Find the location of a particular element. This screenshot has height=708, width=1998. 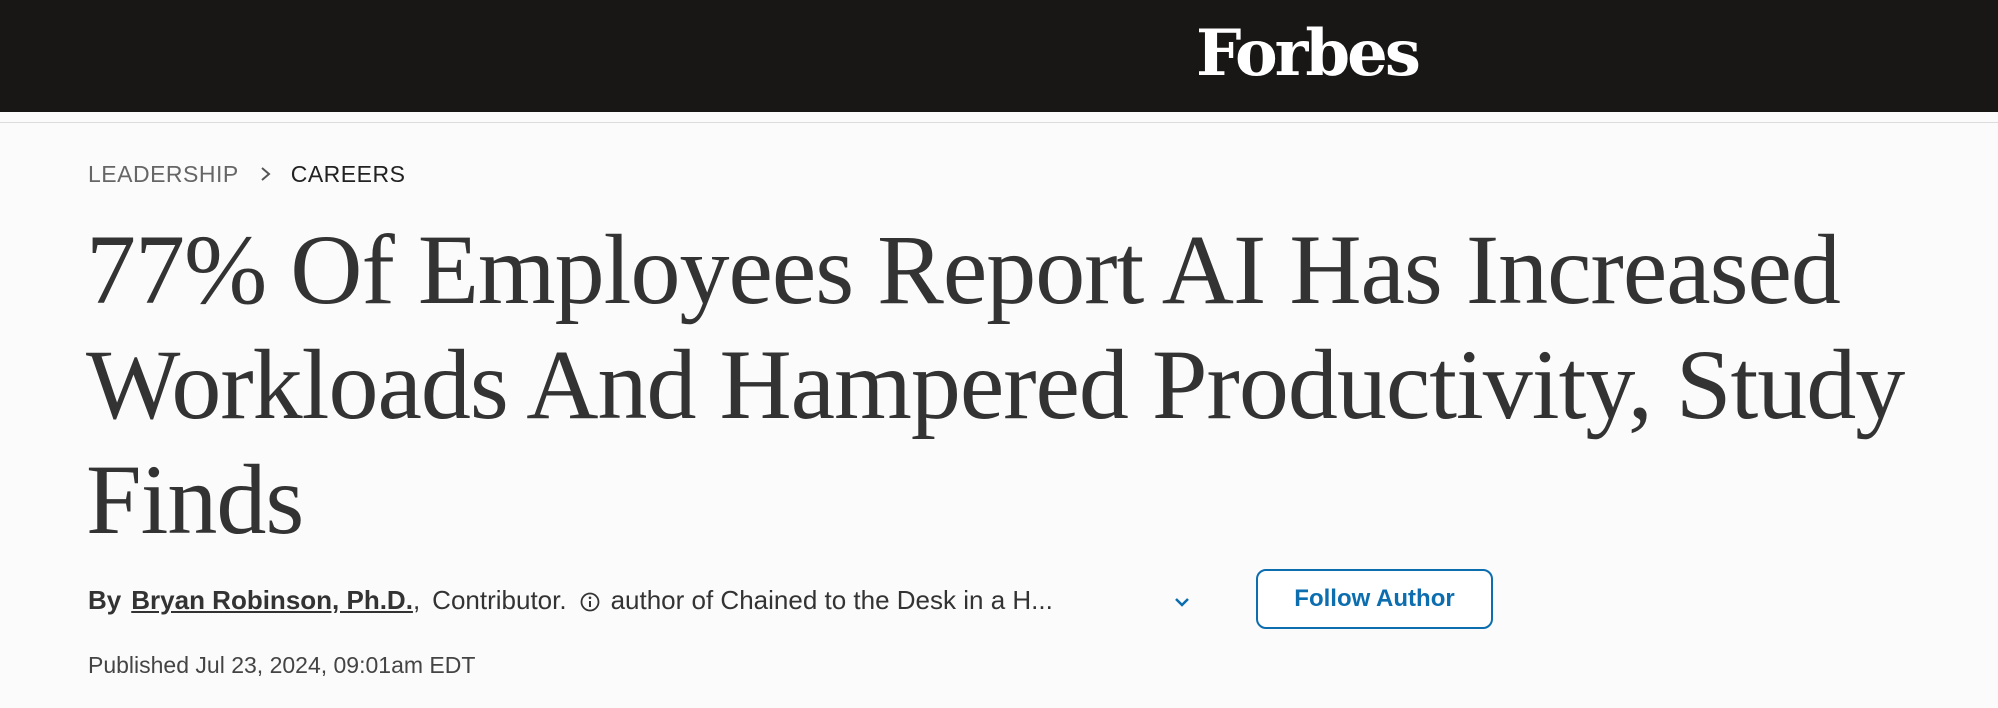

chevron-down-icon is located at coordinates (1182, 600).